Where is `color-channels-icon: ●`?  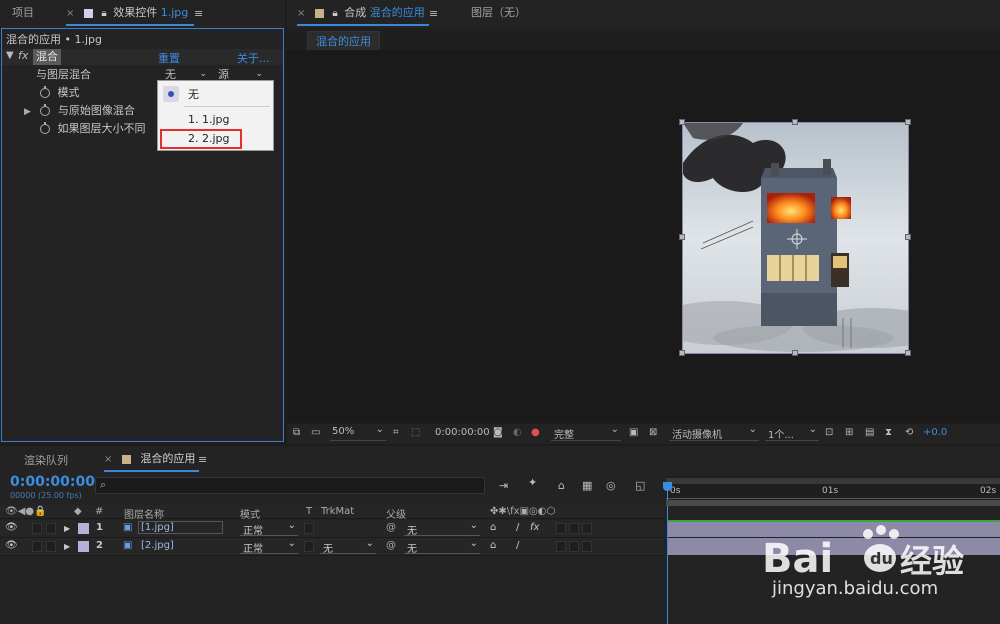 color-channels-icon: ● is located at coordinates (535, 432).